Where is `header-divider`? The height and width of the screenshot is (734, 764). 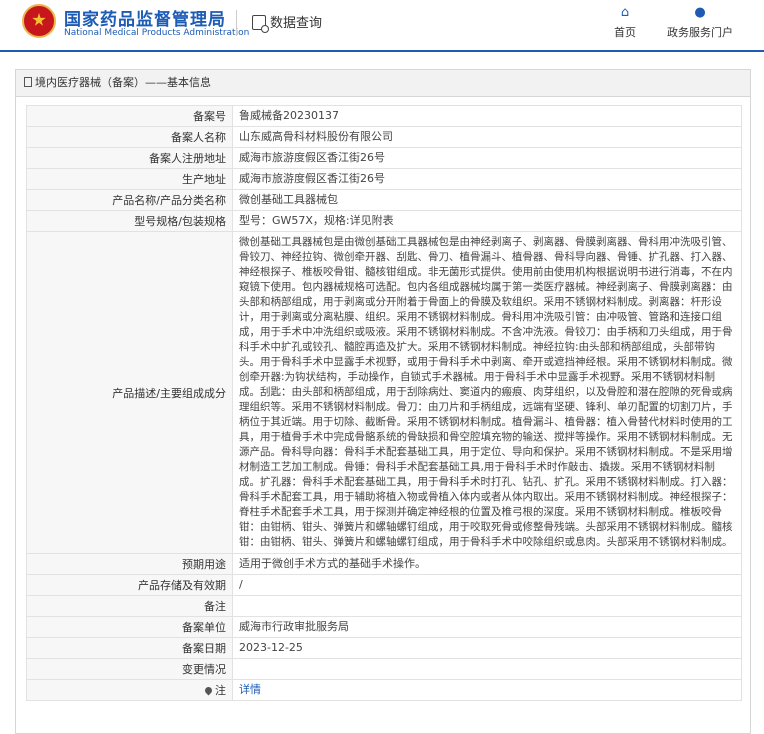 header-divider is located at coordinates (236, 23).